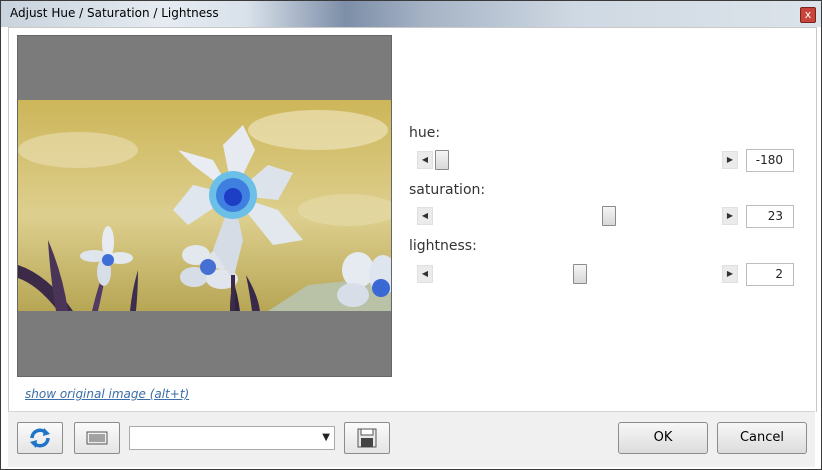 The width and height of the screenshot is (822, 470). I want to click on window-title: Adjust Hue / Saturation / Lightness, so click(114, 13).